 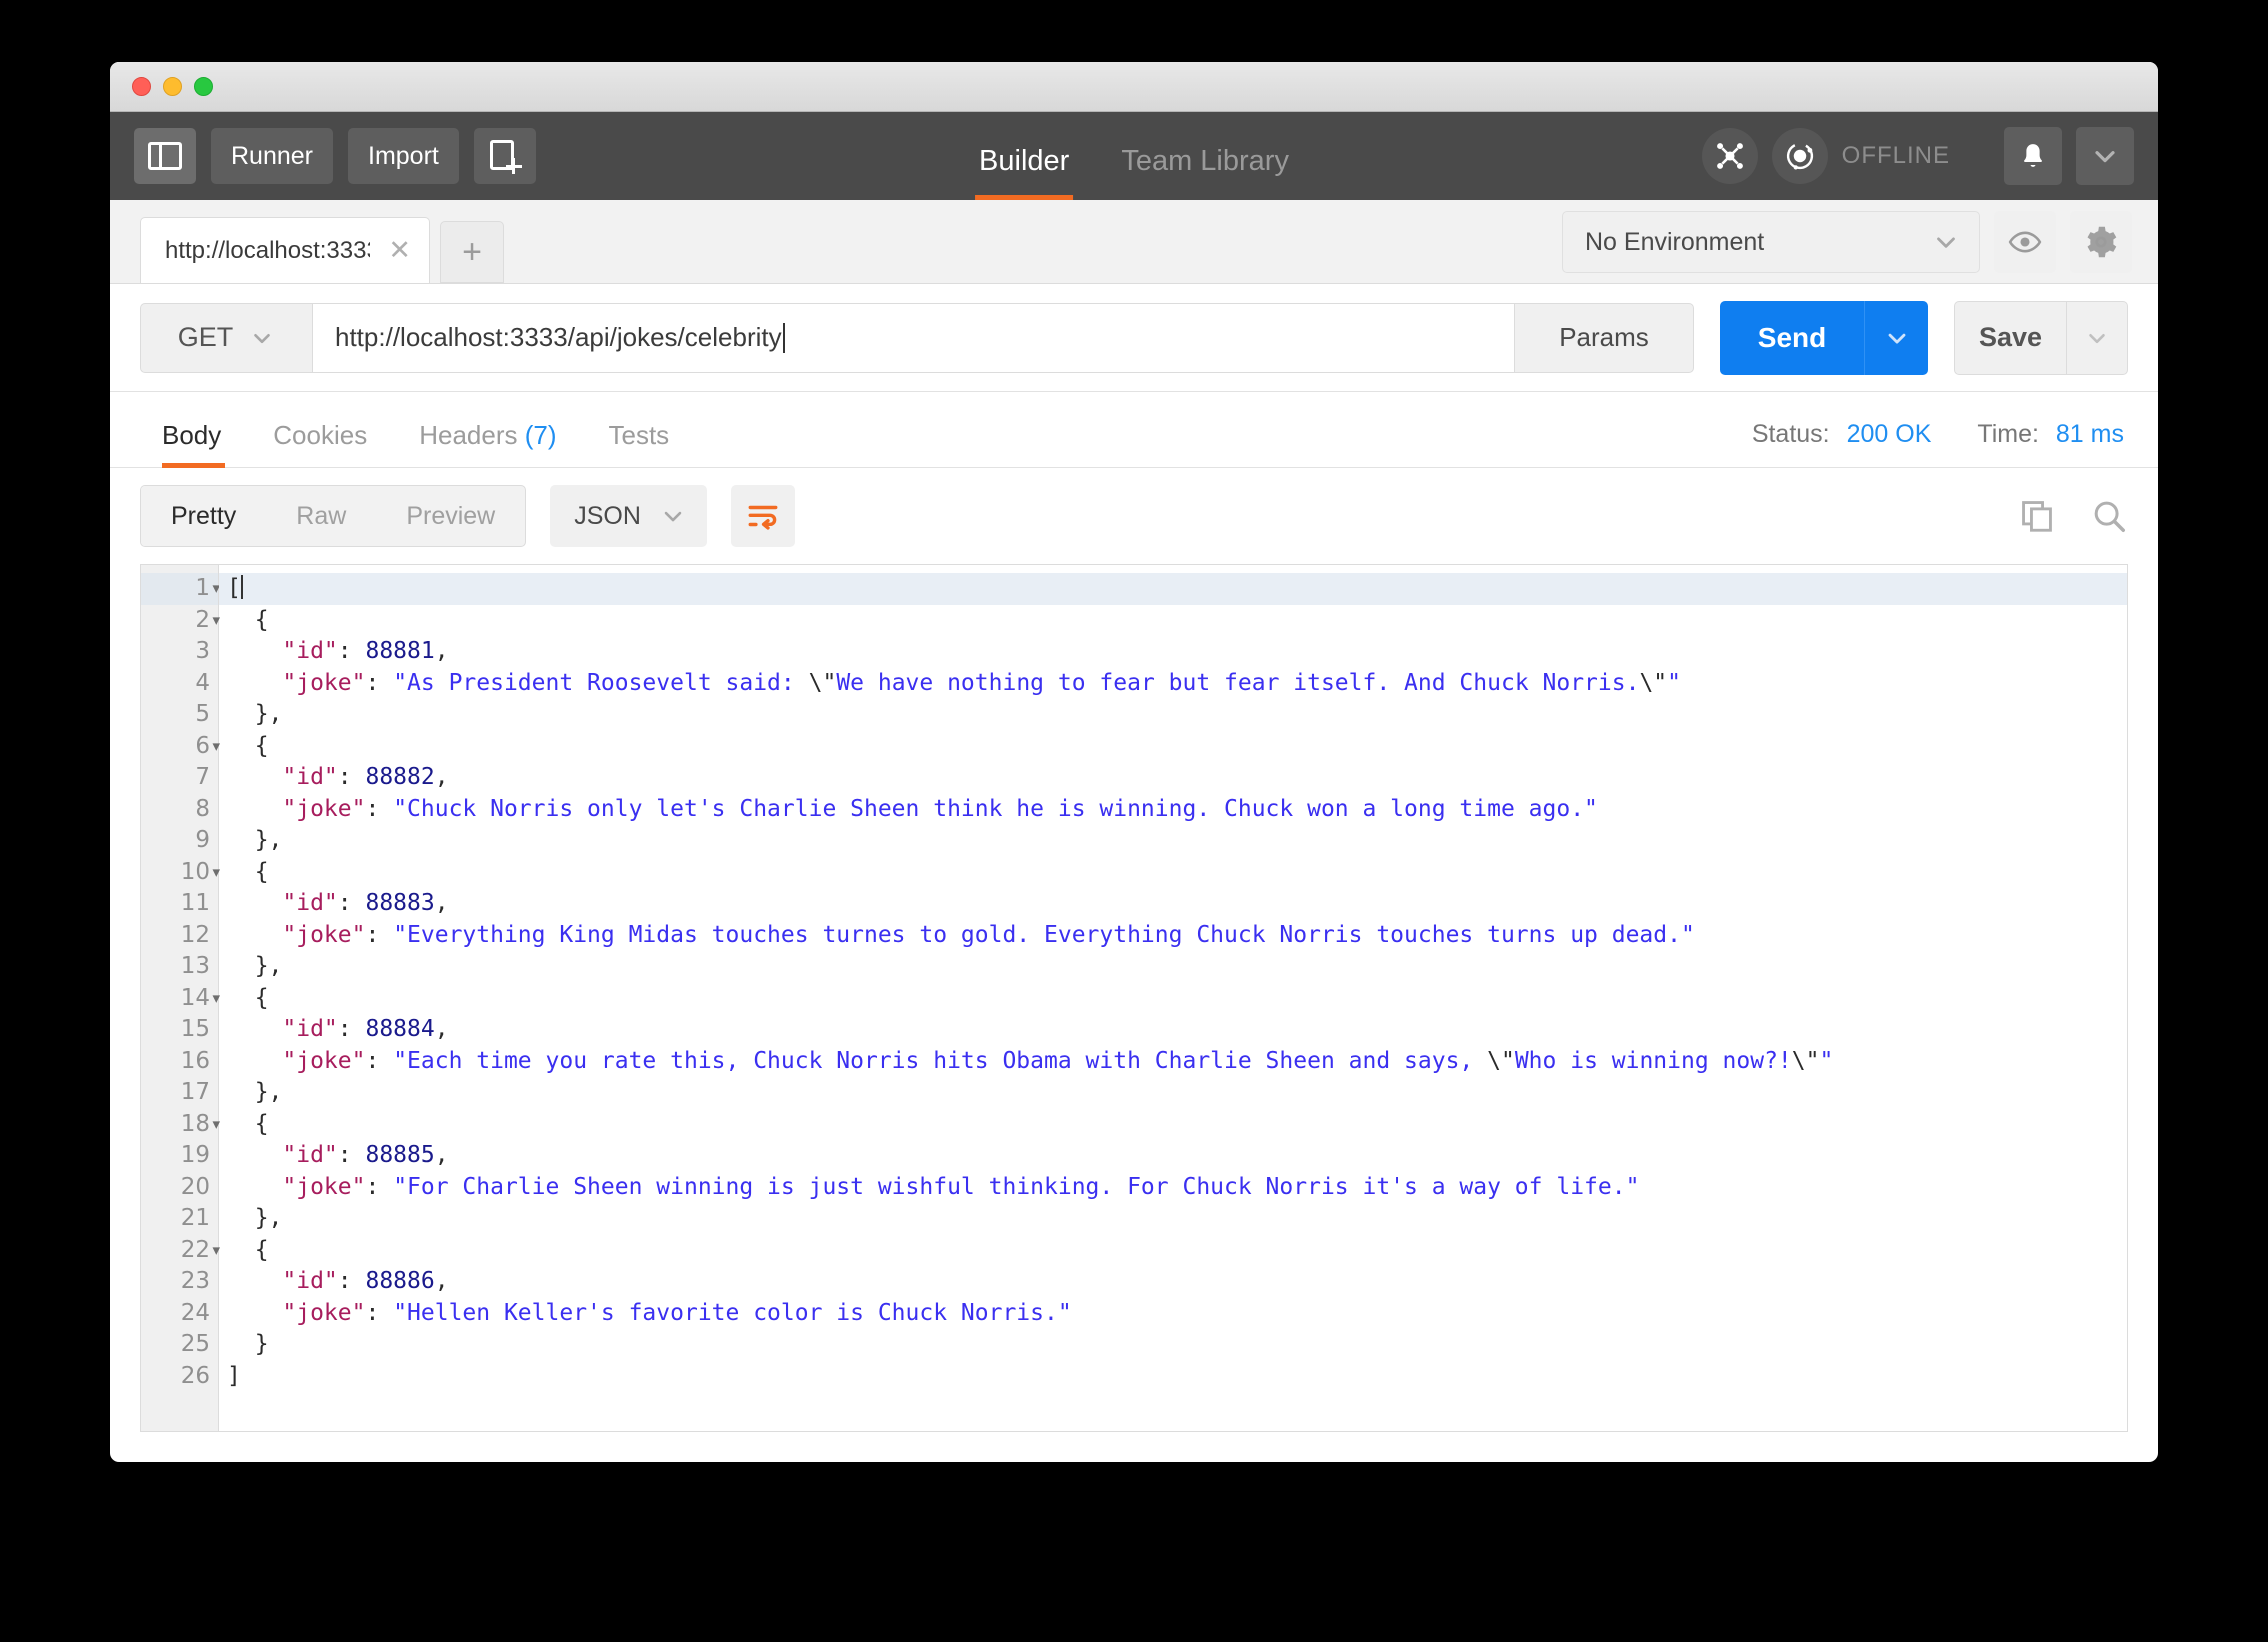 What do you see at coordinates (1173, 778) in the screenshot?
I see `code-line: "id": 88882,` at bounding box center [1173, 778].